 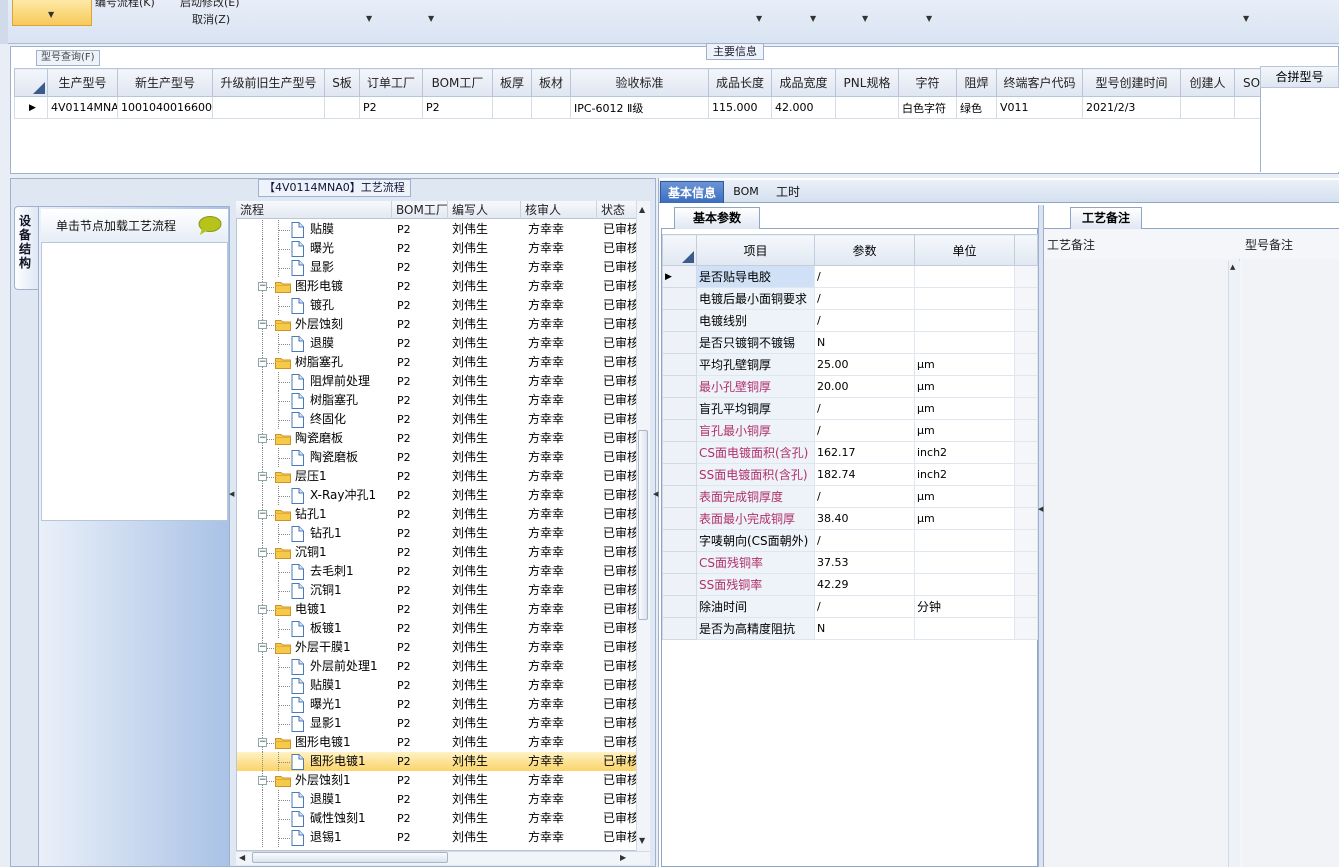 What do you see at coordinates (717, 218) in the screenshot?
I see `tab-basic-params: 基本参数` at bounding box center [717, 218].